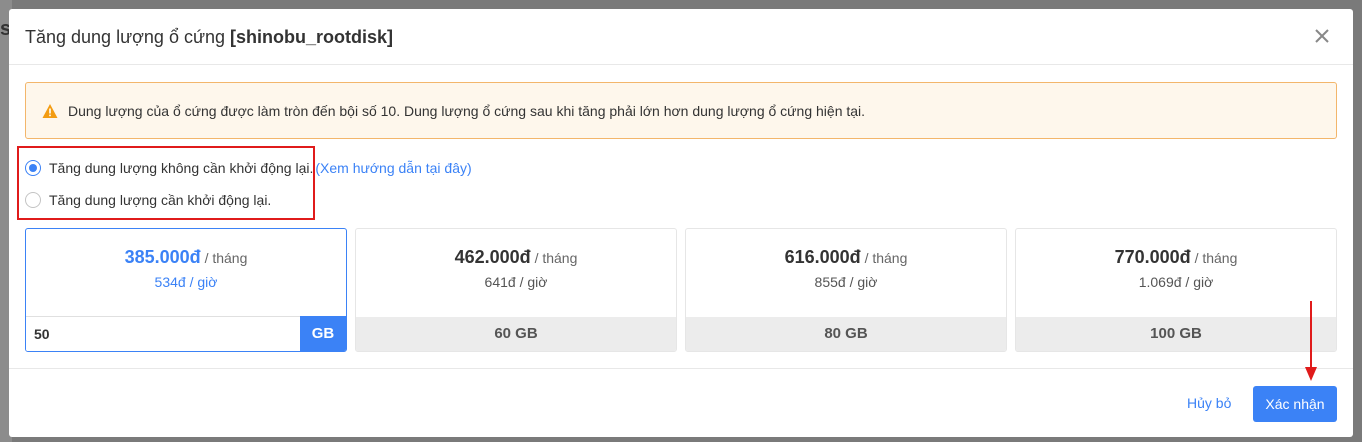 This screenshot has width=1362, height=442. What do you see at coordinates (186, 282) in the screenshot?
I see `plan-hourly: 534đ / giờ` at bounding box center [186, 282].